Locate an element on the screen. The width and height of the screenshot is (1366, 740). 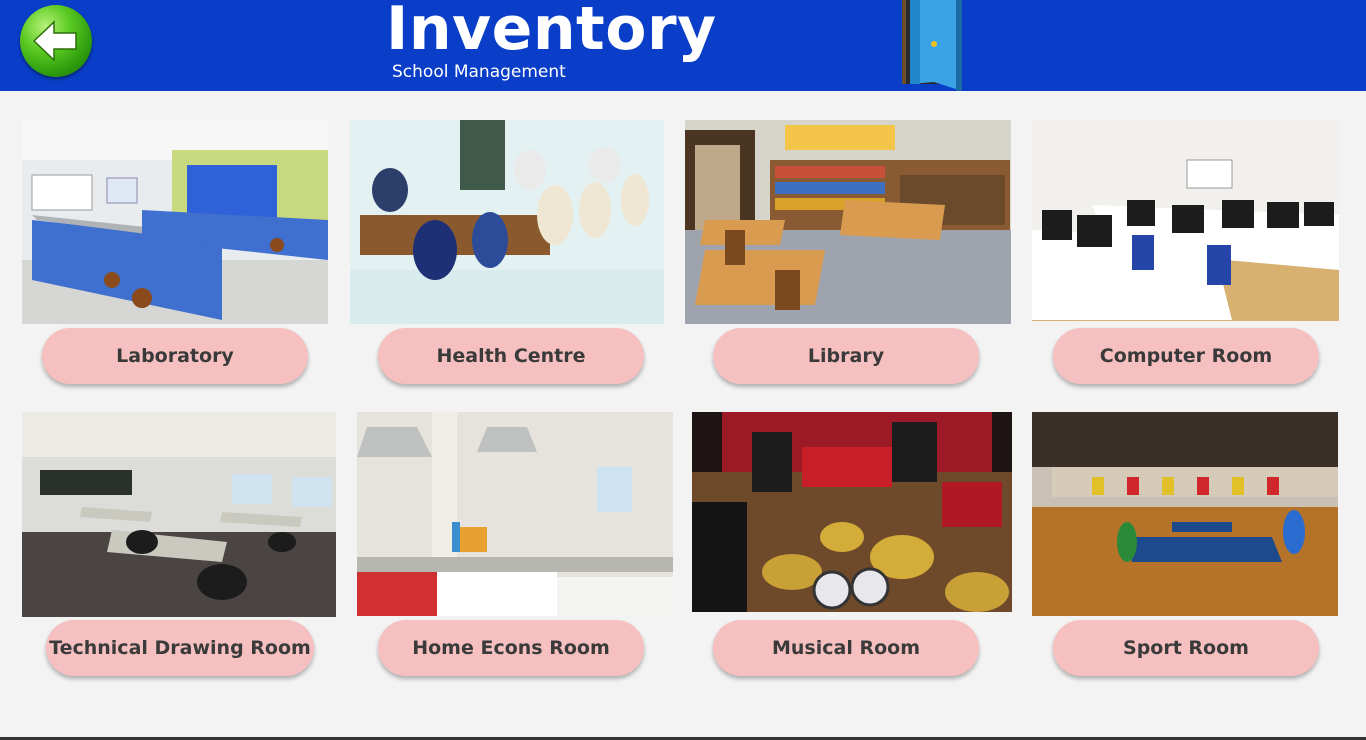
back-arrow-icon is located at coordinates (54, 41).